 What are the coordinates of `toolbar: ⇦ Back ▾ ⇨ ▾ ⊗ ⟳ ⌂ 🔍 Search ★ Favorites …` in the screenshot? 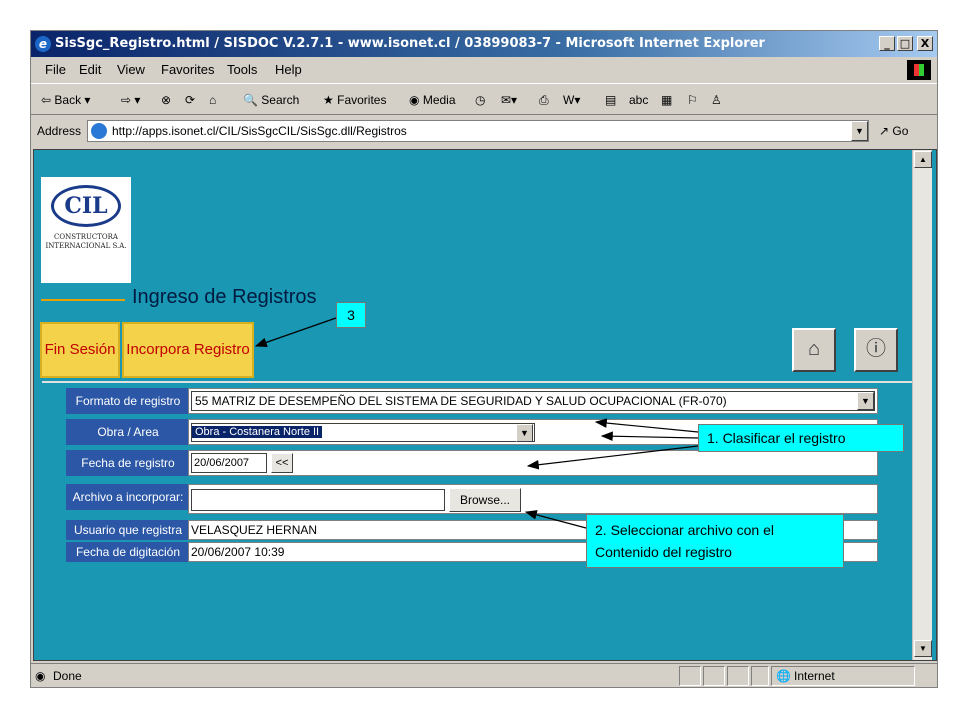 It's located at (484, 99).